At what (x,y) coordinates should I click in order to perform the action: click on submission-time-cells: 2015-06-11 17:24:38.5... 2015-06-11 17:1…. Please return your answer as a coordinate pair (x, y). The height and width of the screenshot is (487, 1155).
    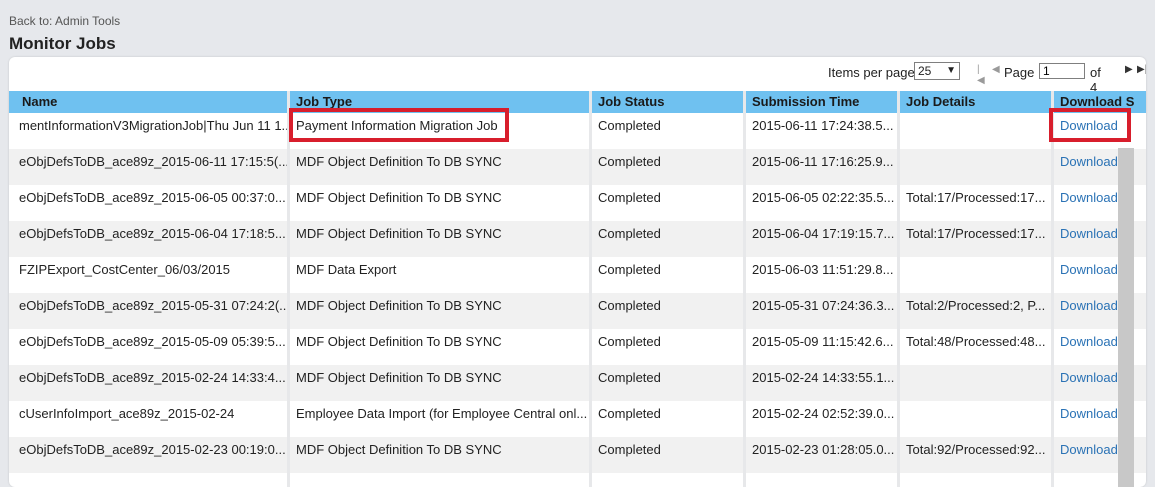
    Looking at the image, I should click on (823, 293).